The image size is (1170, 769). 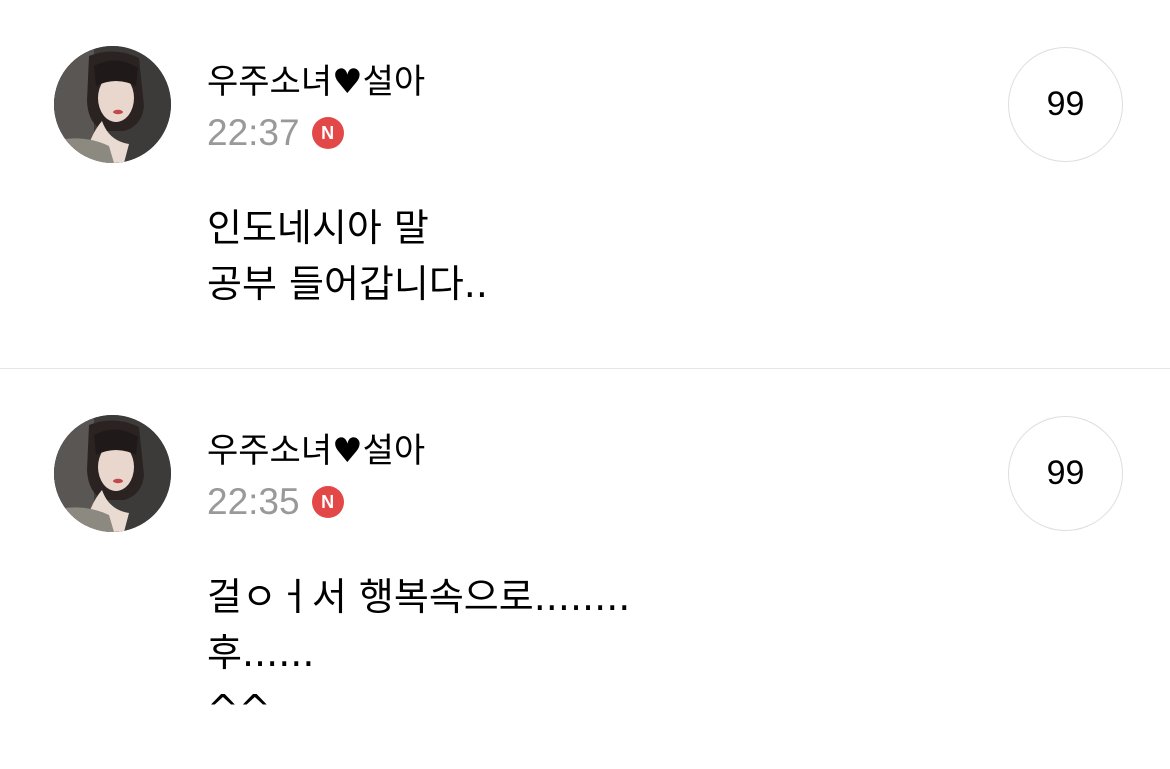 I want to click on post-meta: 22:35 N, so click(x=275, y=502).